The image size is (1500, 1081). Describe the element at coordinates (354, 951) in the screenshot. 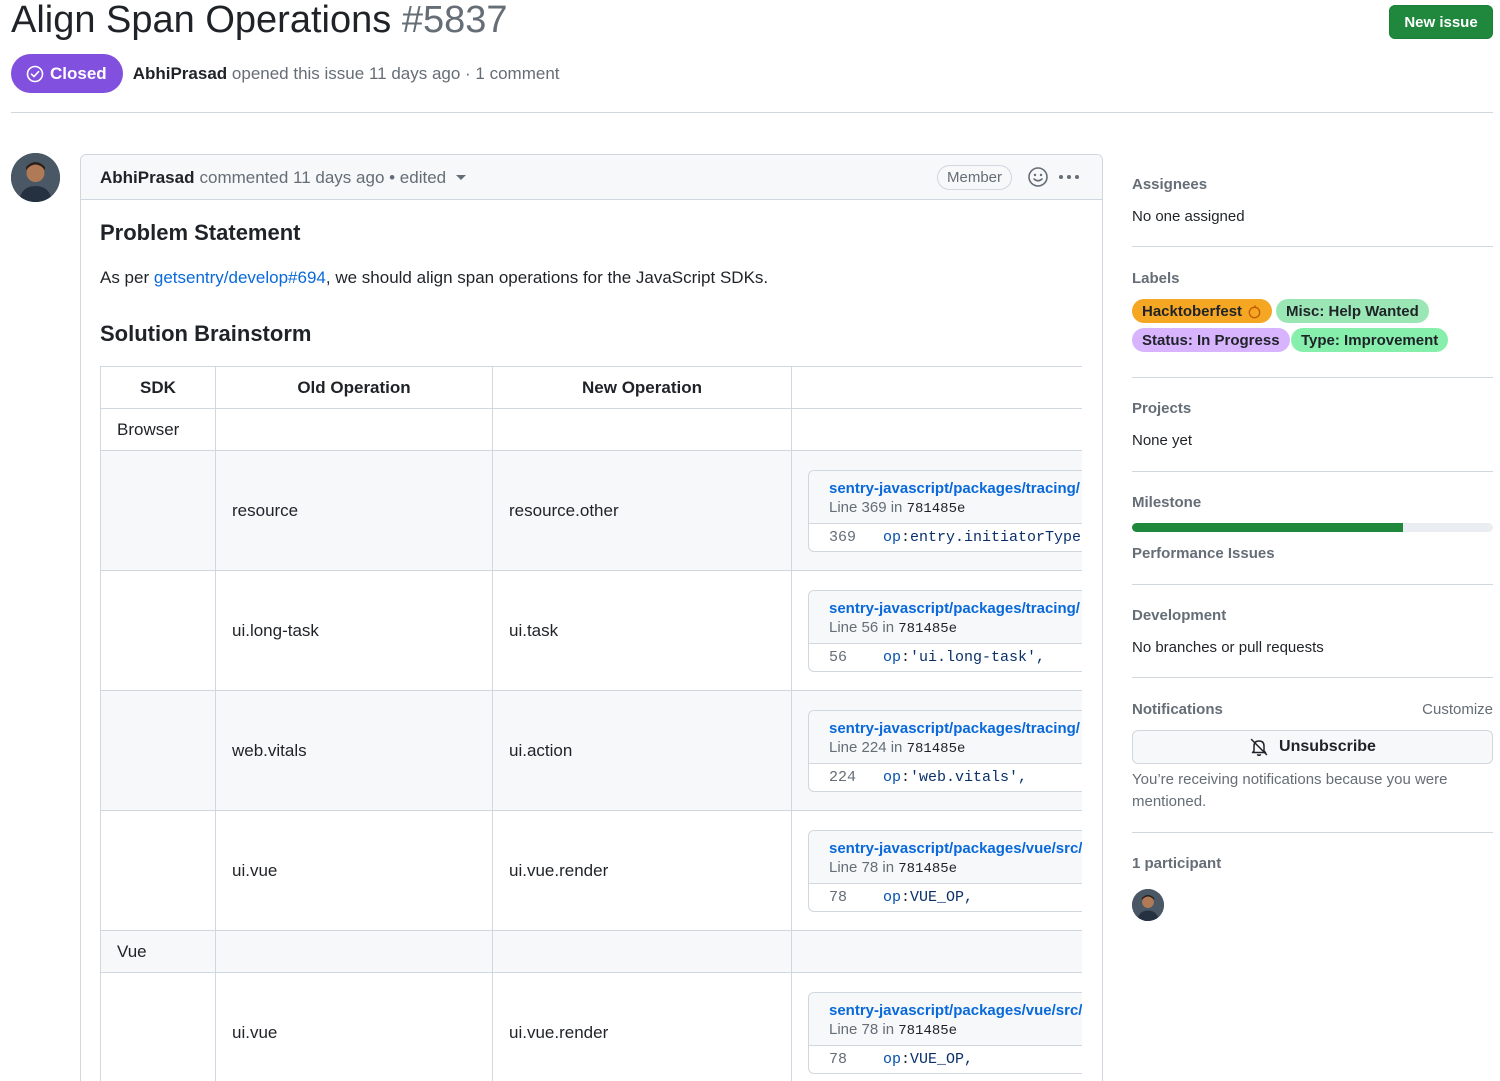

I see `cell-old` at that location.